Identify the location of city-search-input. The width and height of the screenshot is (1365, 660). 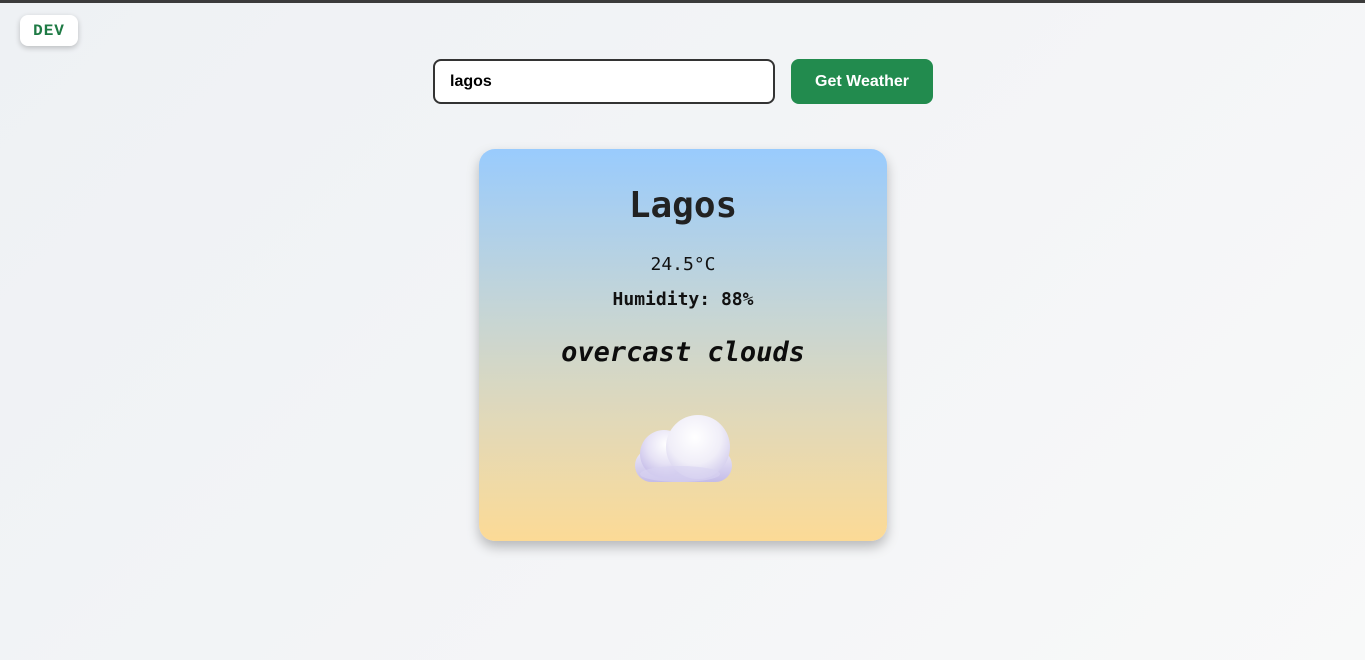
(604, 81).